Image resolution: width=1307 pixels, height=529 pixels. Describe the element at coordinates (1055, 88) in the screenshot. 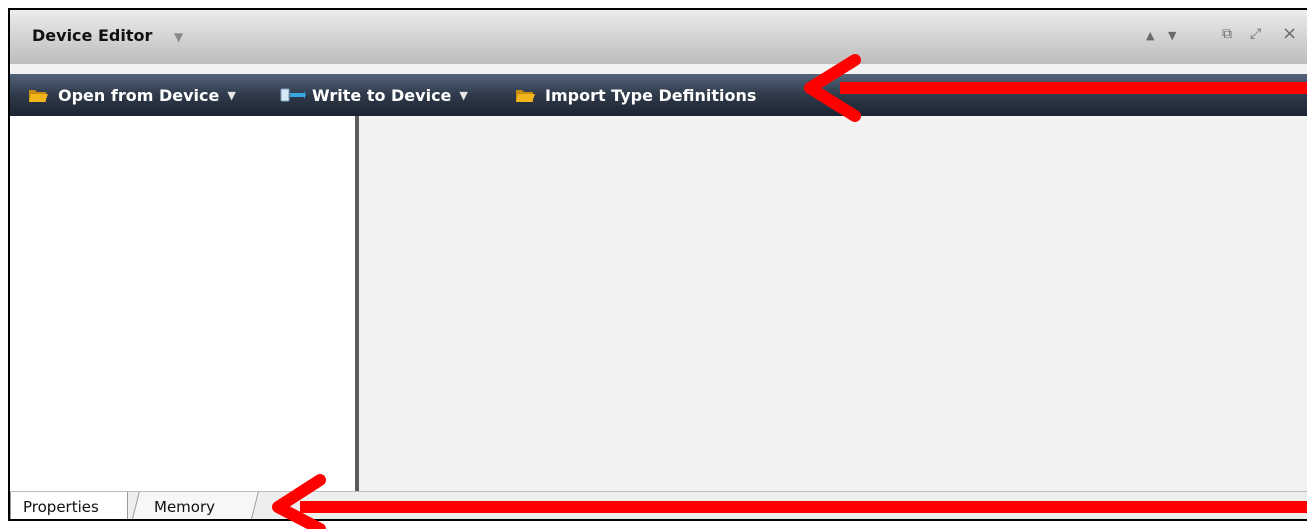

I see `toolbar-annotation-arrow` at that location.